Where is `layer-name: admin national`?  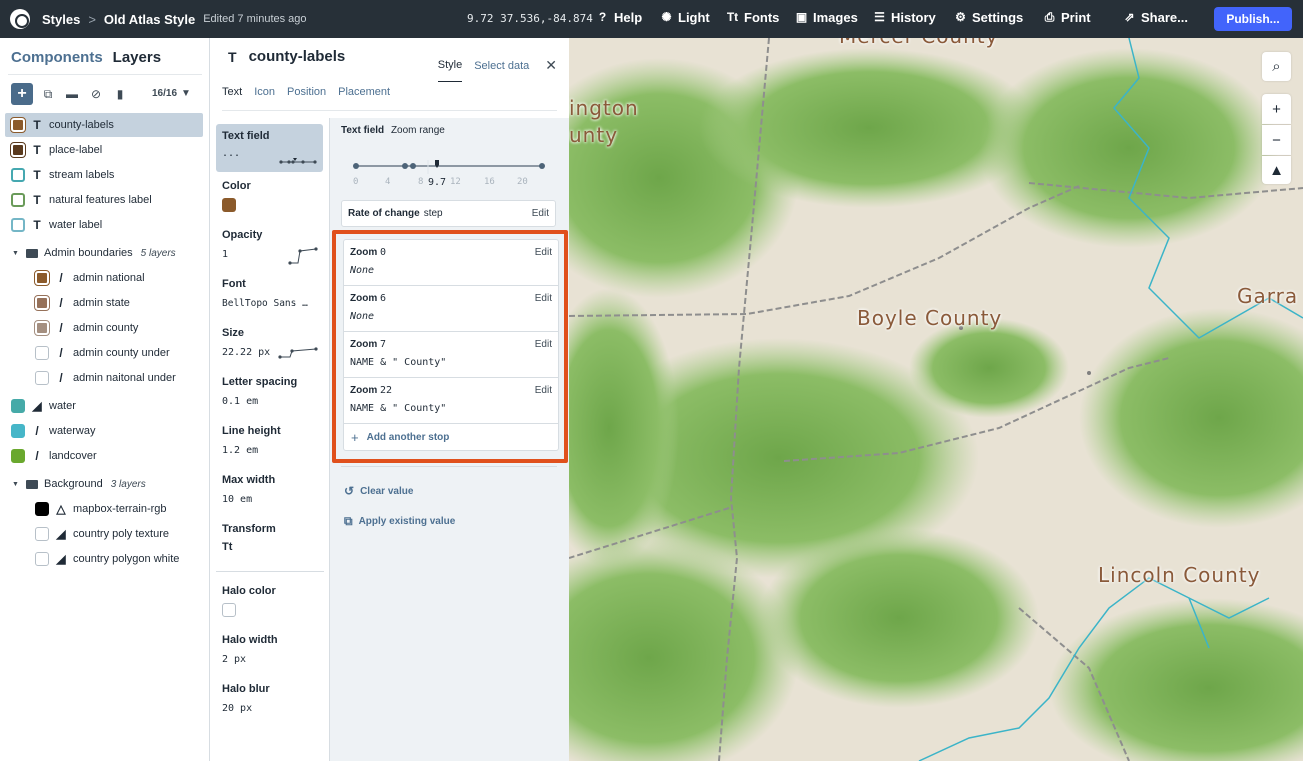
layer-name: admin national is located at coordinates (109, 278).